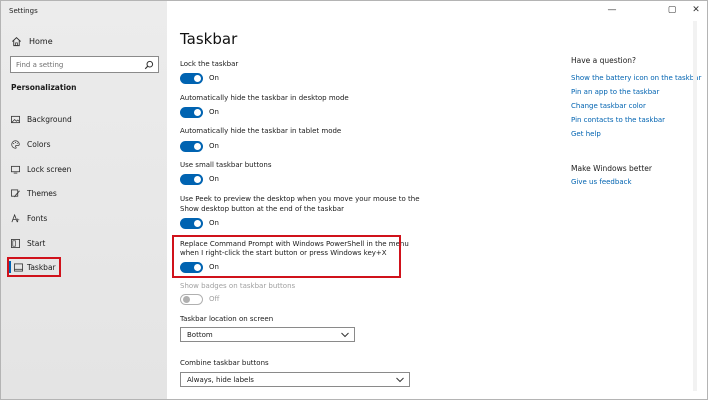  I want to click on sidebar-item-lock-screen: Lock screen, so click(84, 169).